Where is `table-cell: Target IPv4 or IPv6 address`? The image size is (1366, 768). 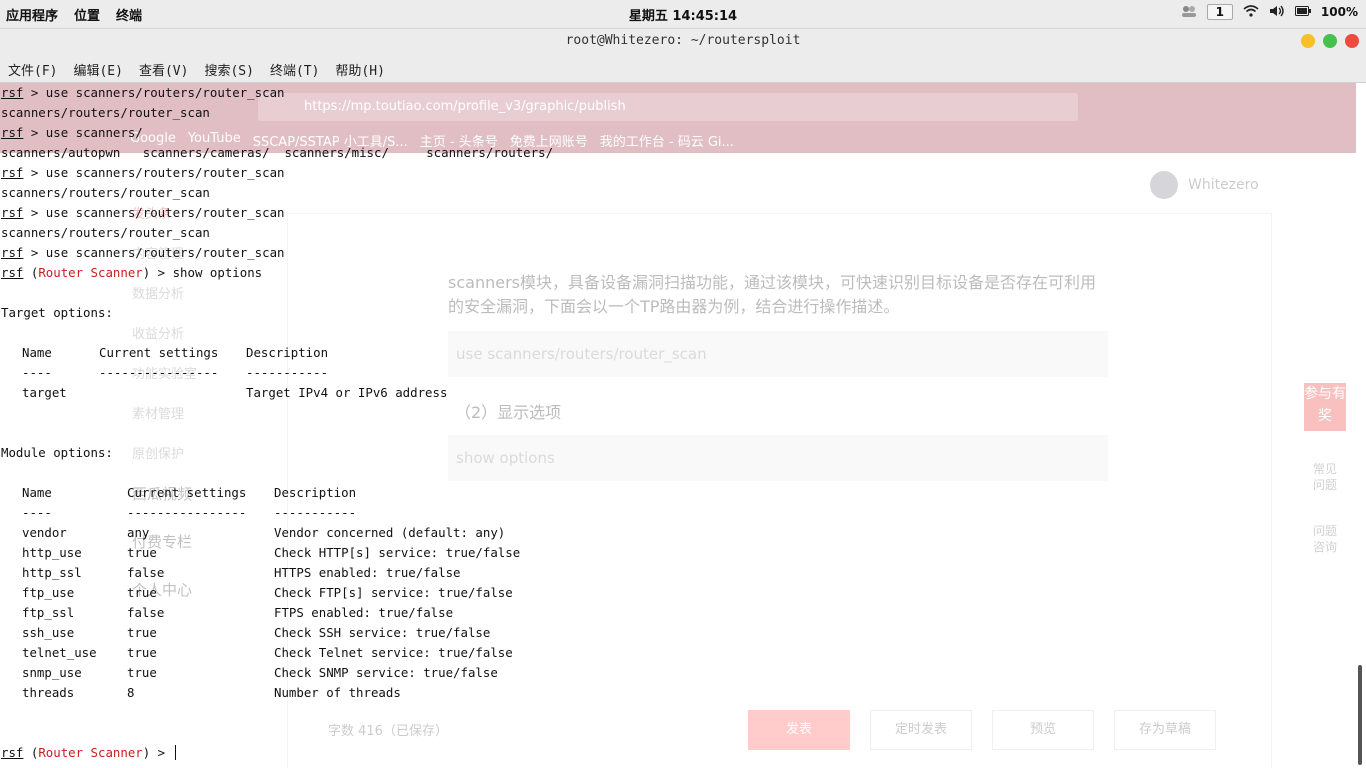
table-cell: Target IPv4 or IPv6 address is located at coordinates (347, 392).